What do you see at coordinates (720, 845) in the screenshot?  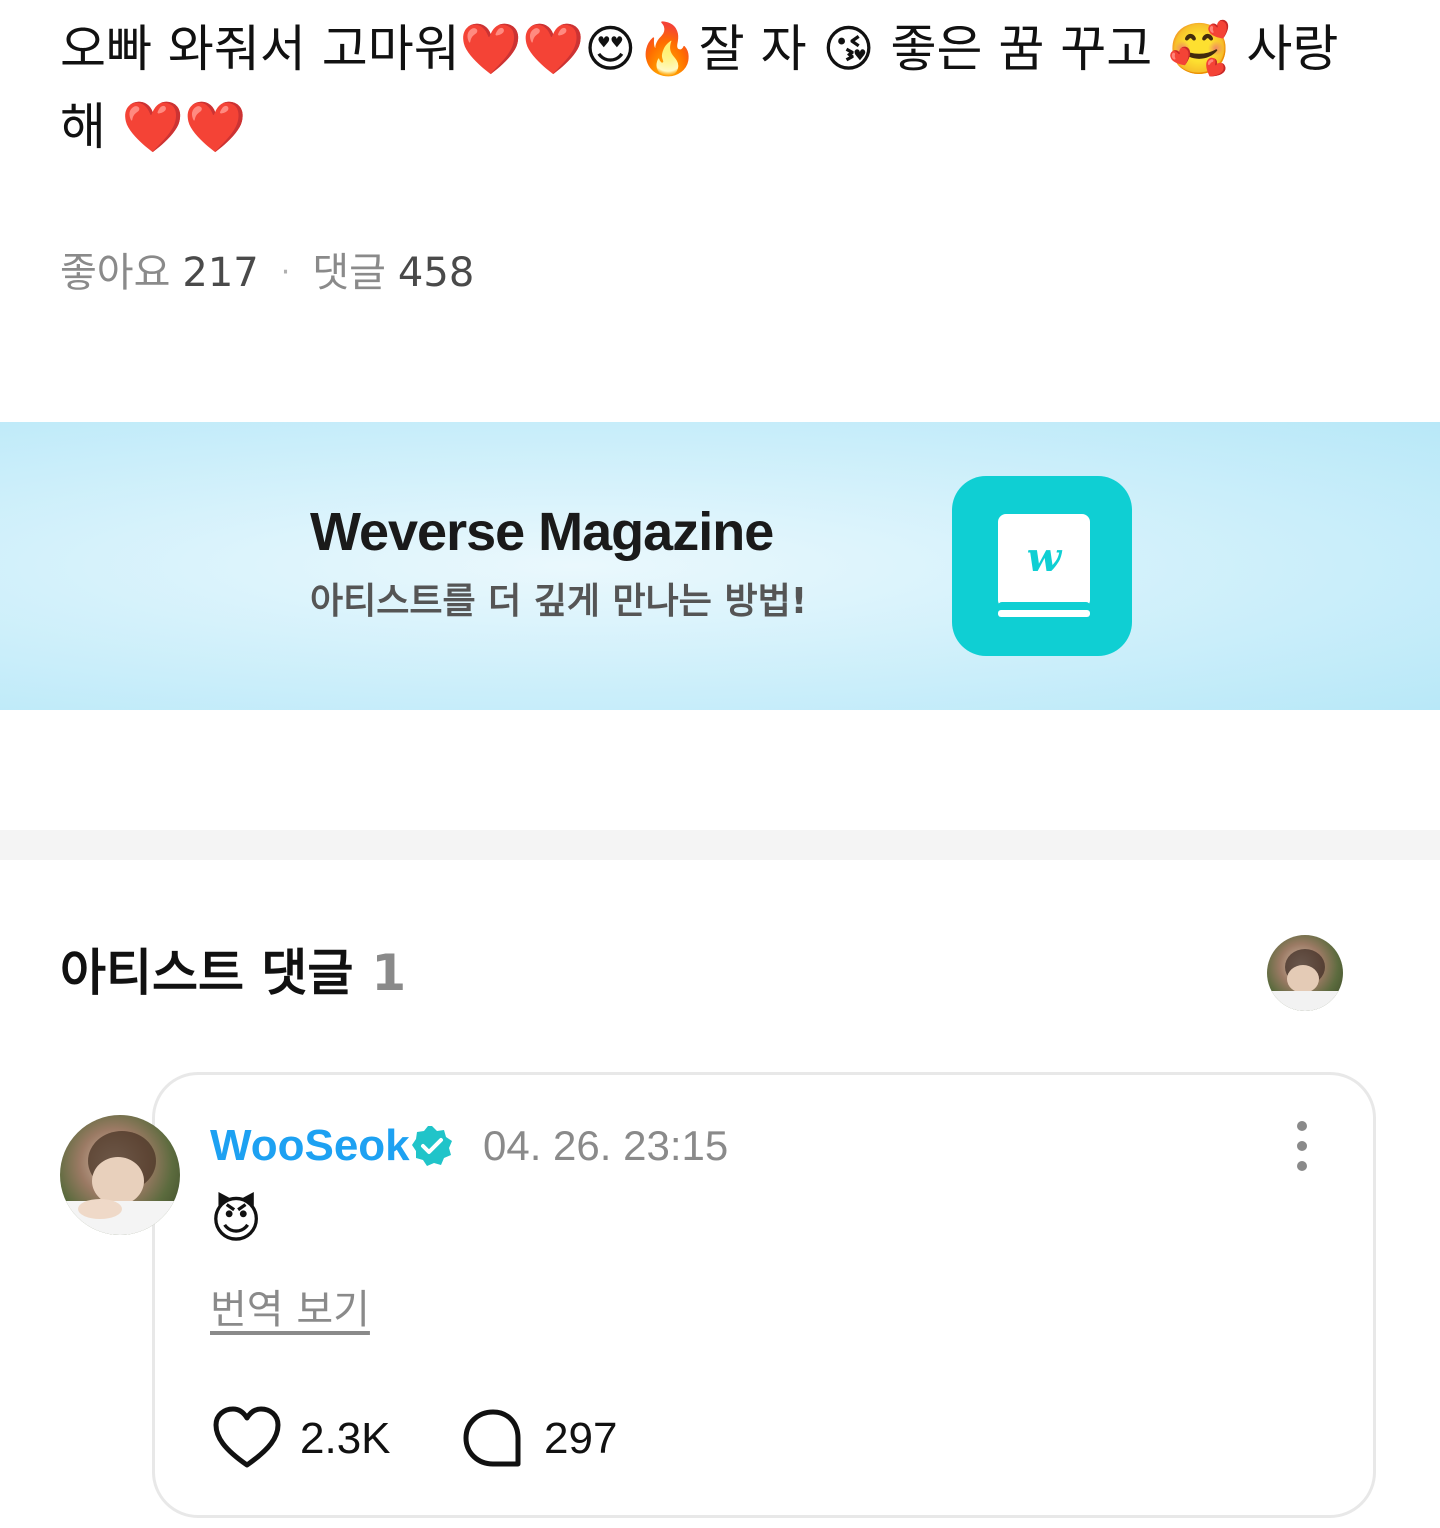 I see `section-divider` at bounding box center [720, 845].